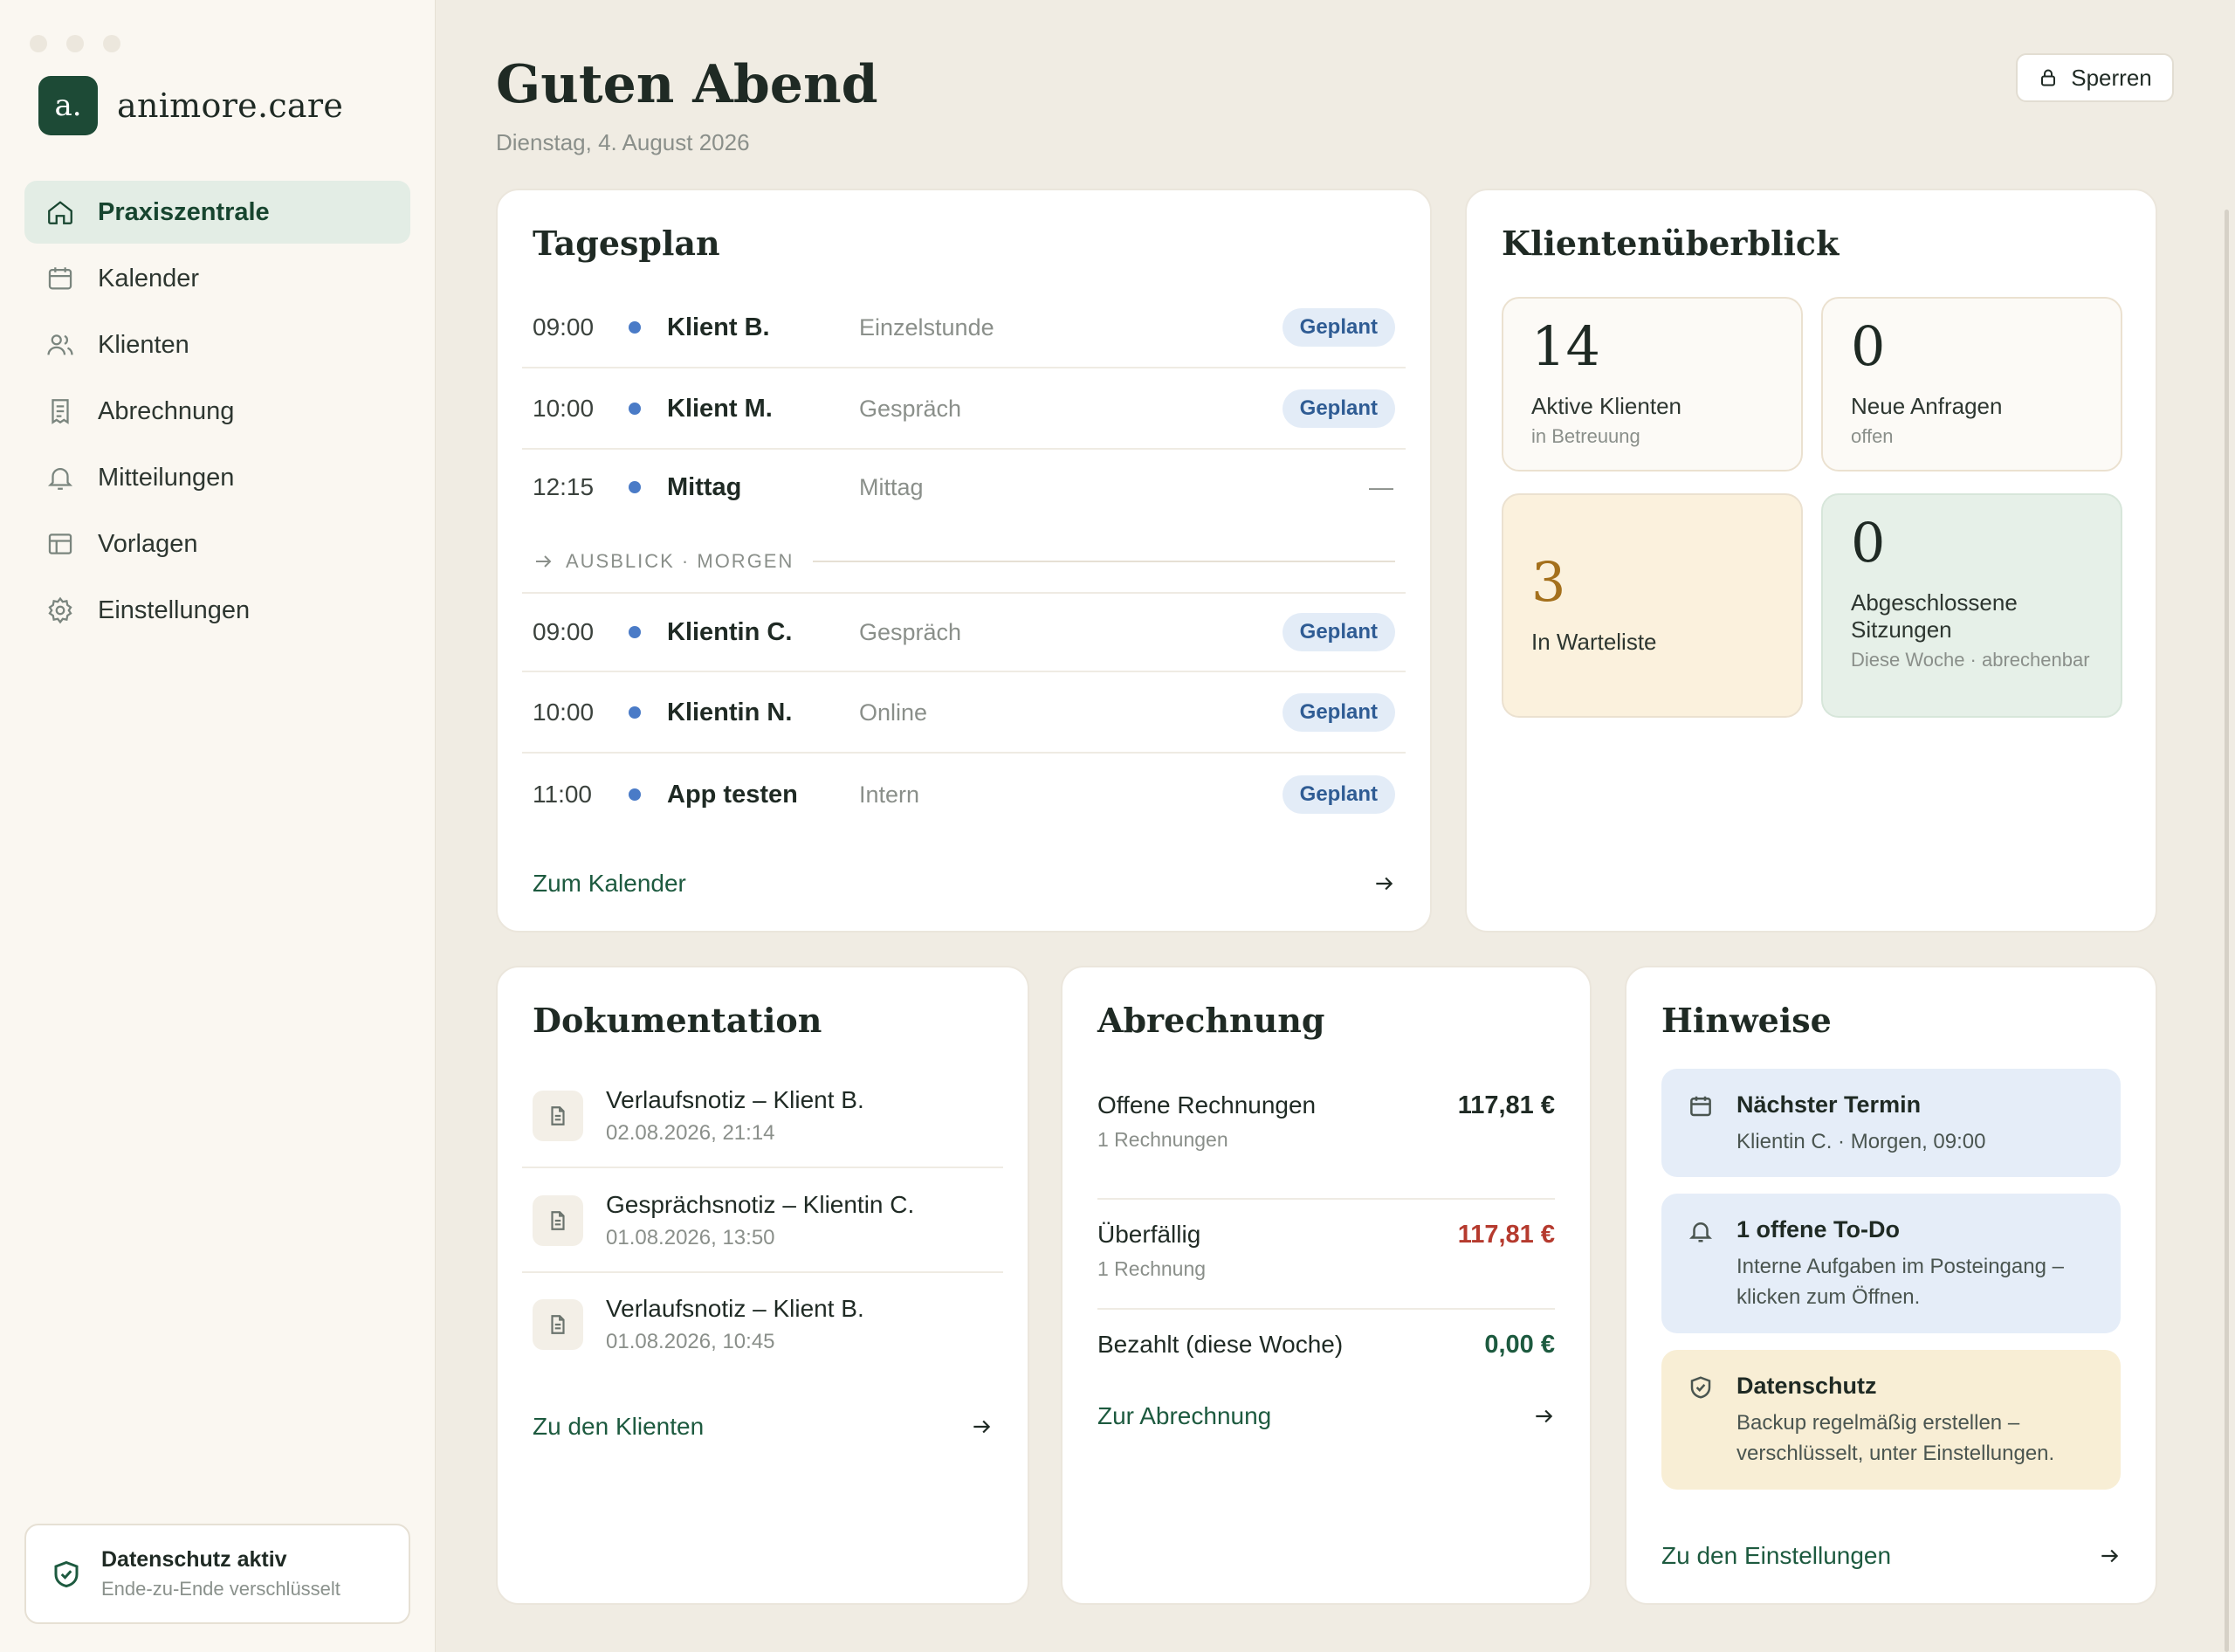 The image size is (2235, 1652). What do you see at coordinates (1162, 1139) in the screenshot?
I see `bill-sub: 1 Rechnungen` at bounding box center [1162, 1139].